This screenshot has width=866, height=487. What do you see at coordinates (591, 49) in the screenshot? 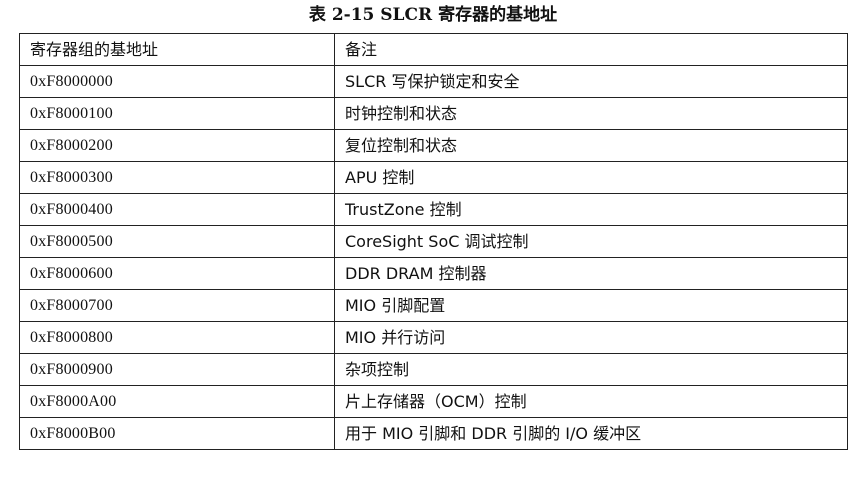
I see `column-header-note: 备注` at bounding box center [591, 49].